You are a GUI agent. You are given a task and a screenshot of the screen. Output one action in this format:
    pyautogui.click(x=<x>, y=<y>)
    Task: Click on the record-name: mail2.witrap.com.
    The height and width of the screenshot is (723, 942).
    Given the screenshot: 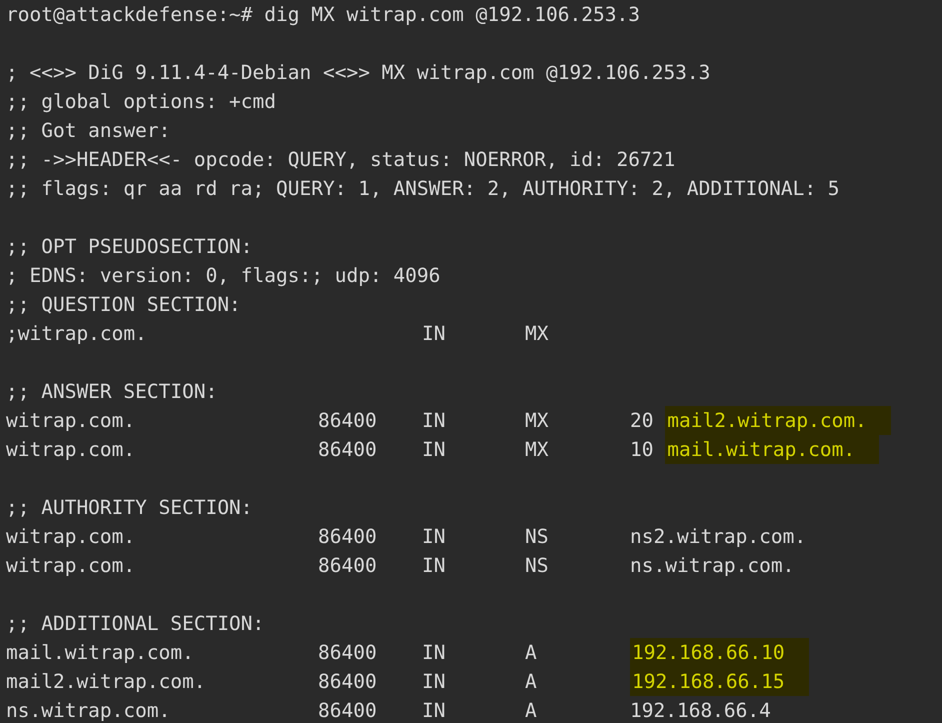 What is the action you would take?
    pyautogui.click(x=106, y=682)
    